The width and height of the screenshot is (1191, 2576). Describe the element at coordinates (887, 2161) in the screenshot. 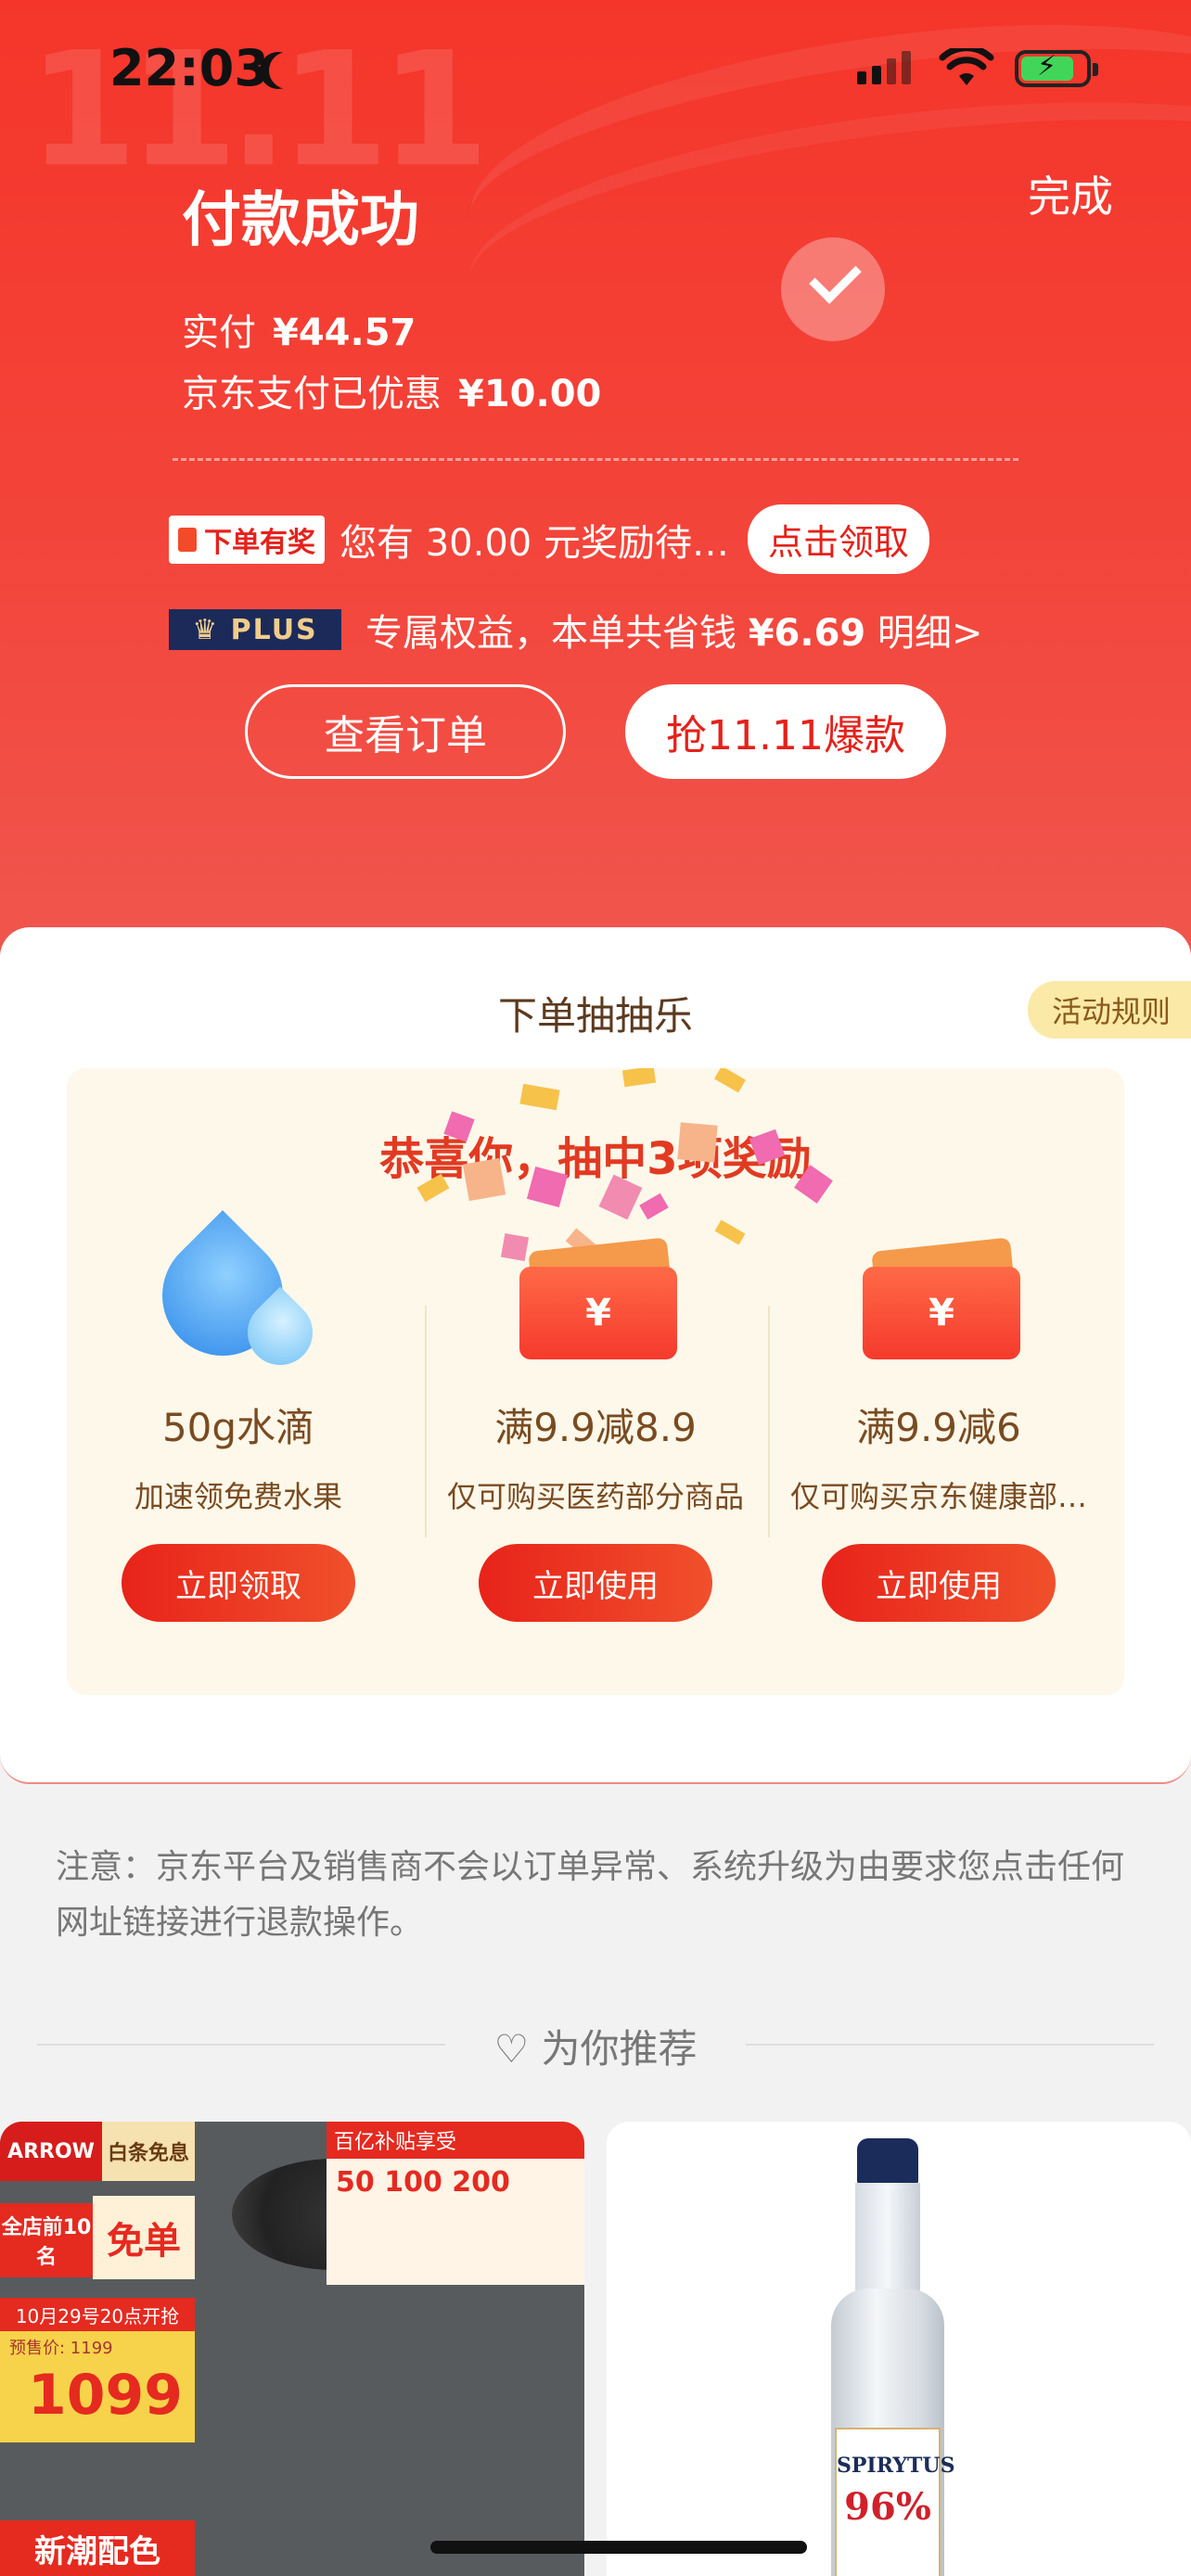

I see `bottle-cap` at that location.